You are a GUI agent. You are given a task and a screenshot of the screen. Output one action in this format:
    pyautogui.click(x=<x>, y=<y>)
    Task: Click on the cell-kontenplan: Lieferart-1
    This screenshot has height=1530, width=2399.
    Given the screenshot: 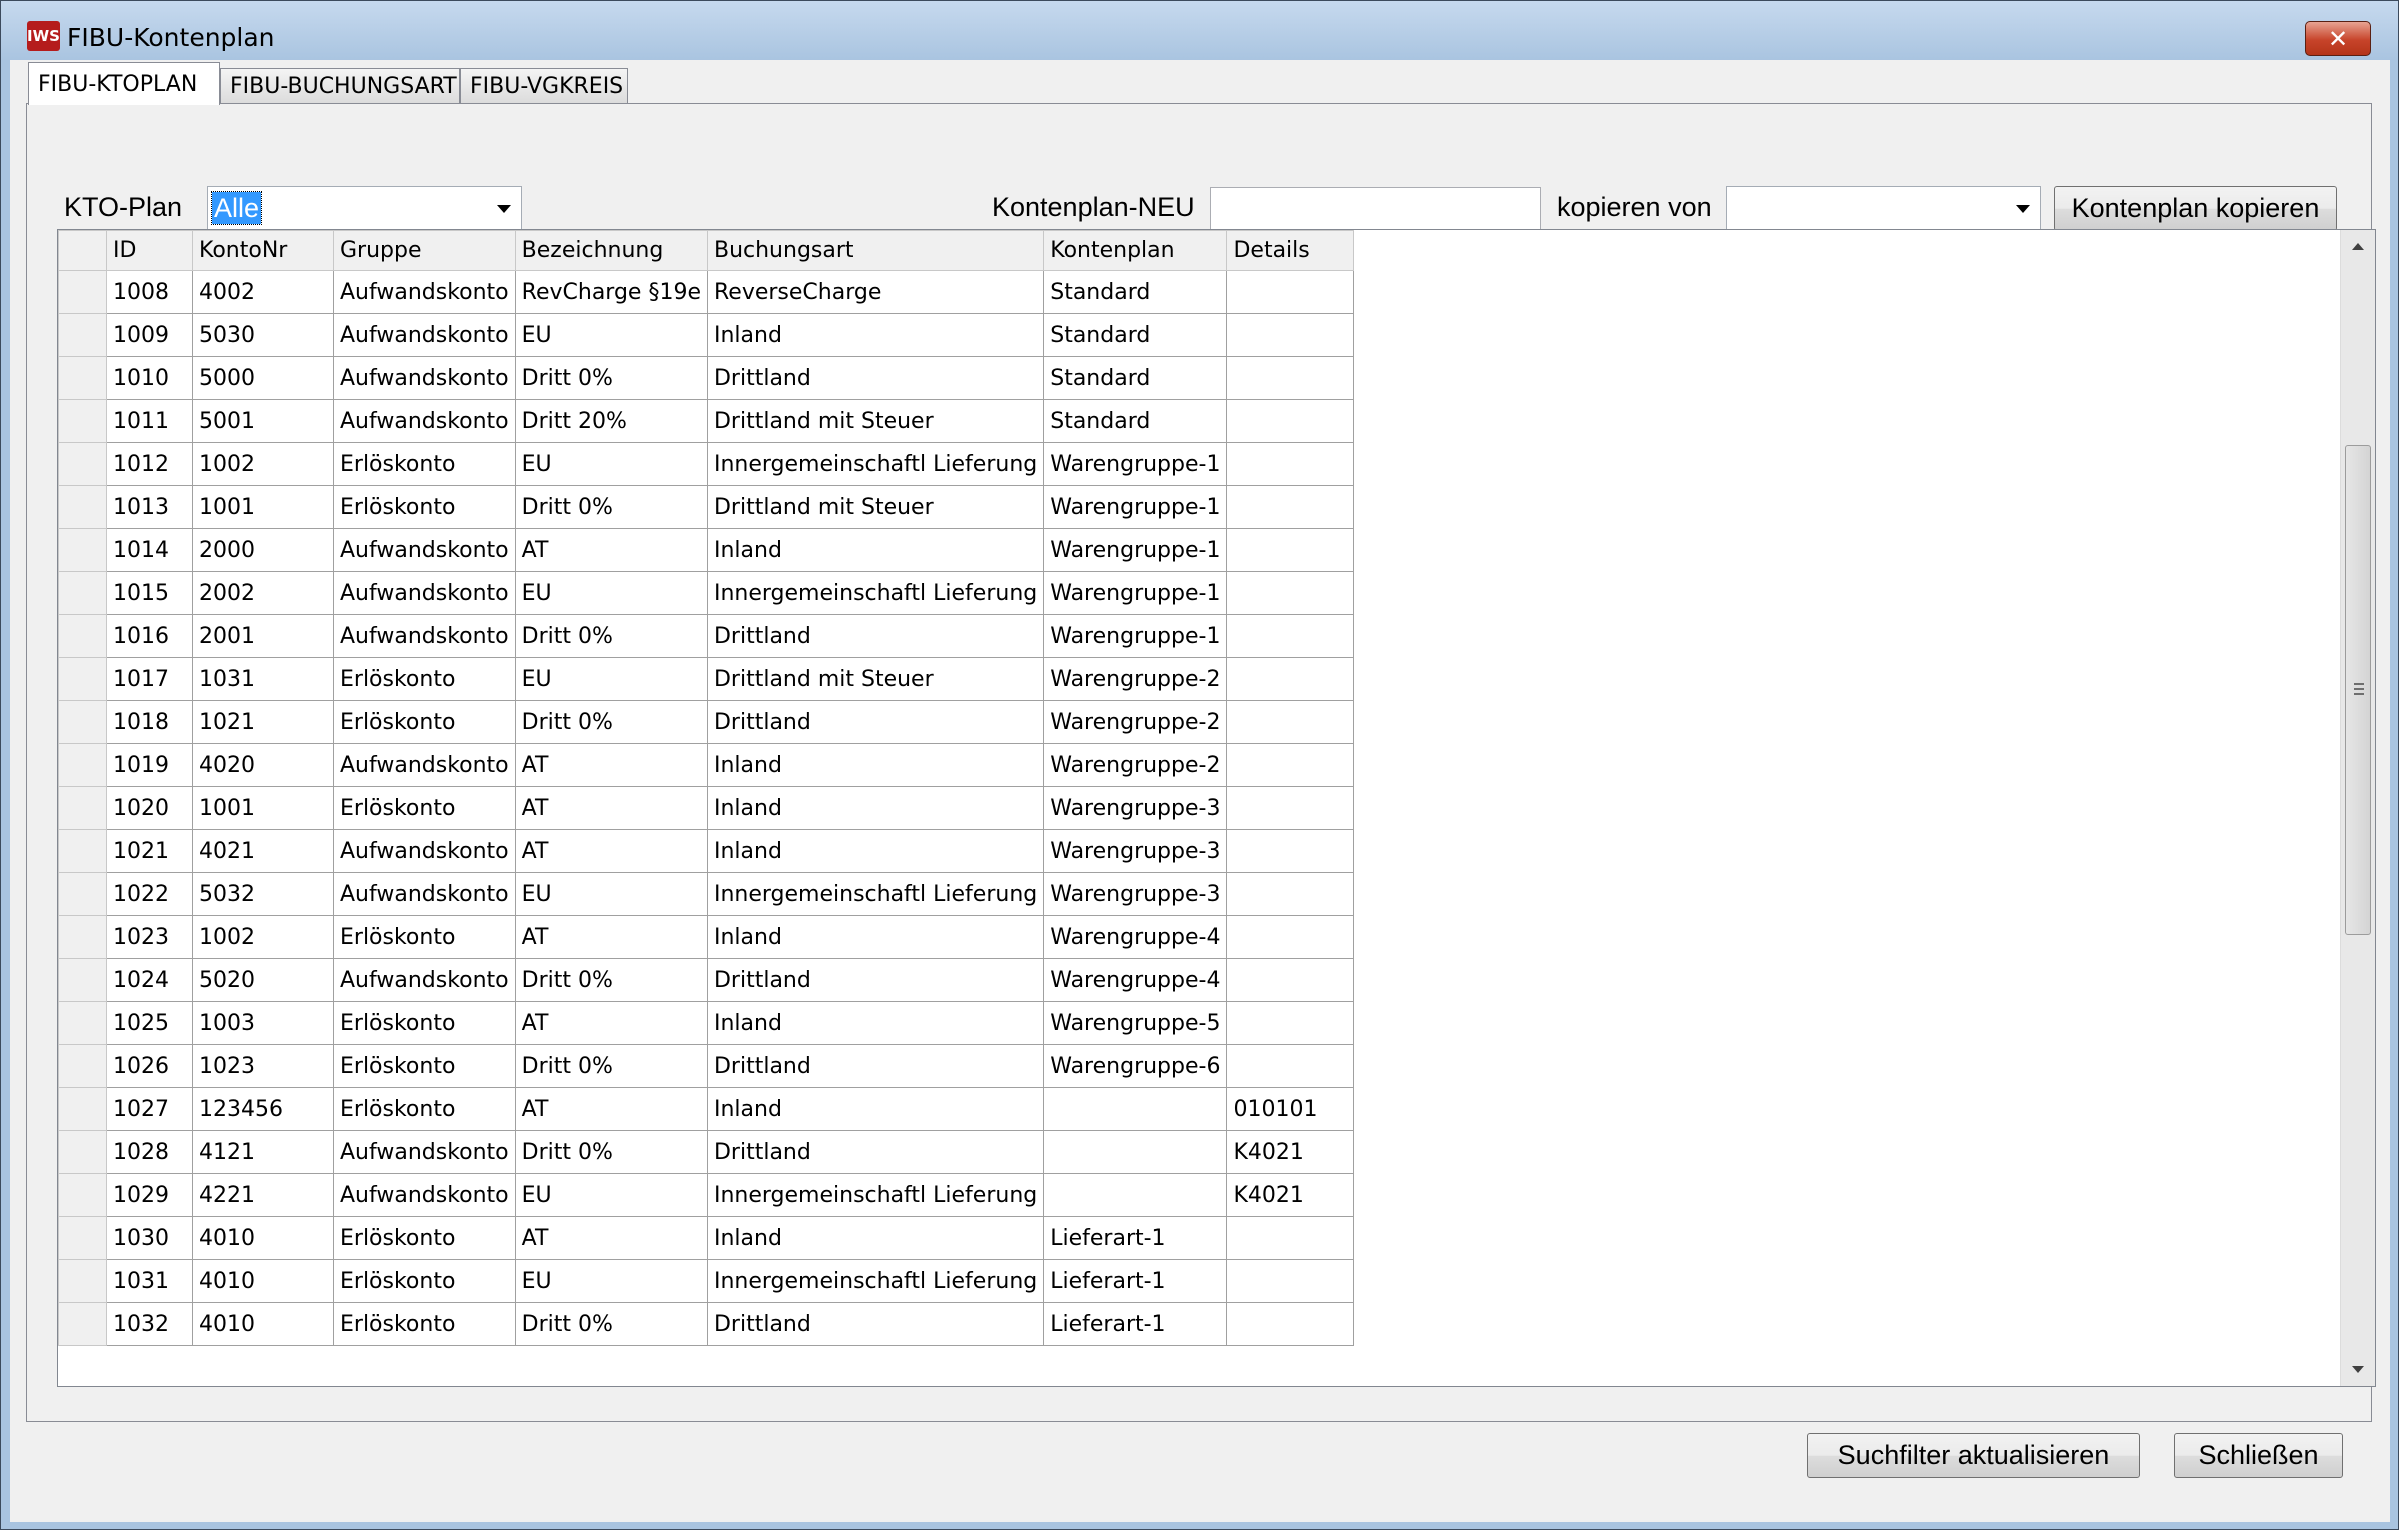 What is the action you would take?
    pyautogui.click(x=1135, y=1324)
    